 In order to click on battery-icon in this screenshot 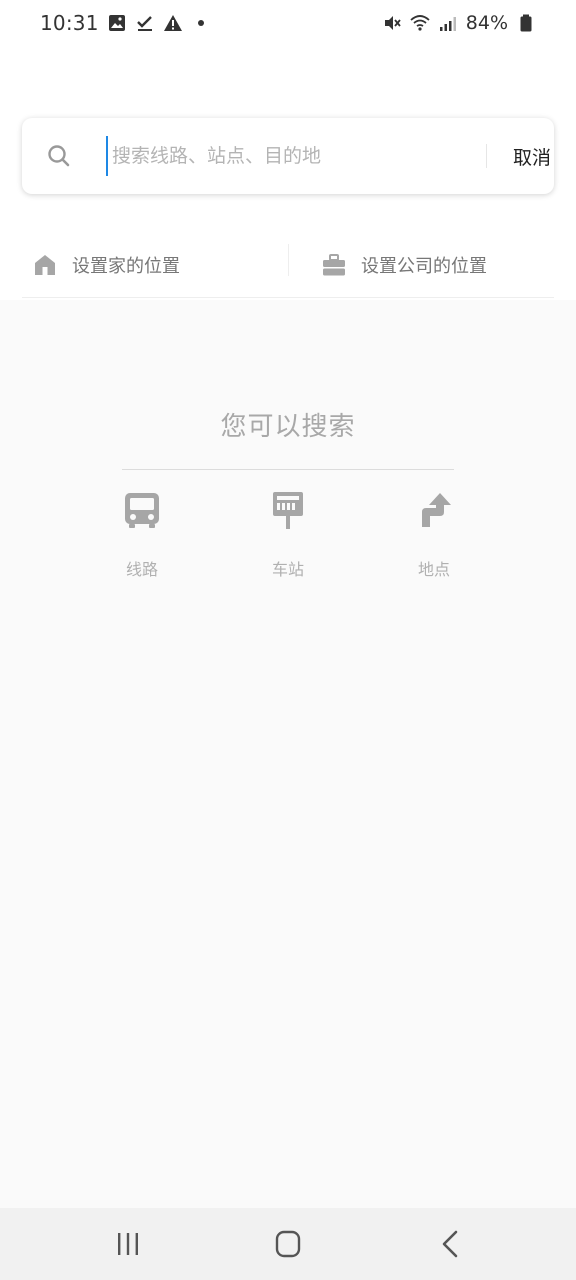, I will do `click(526, 23)`.